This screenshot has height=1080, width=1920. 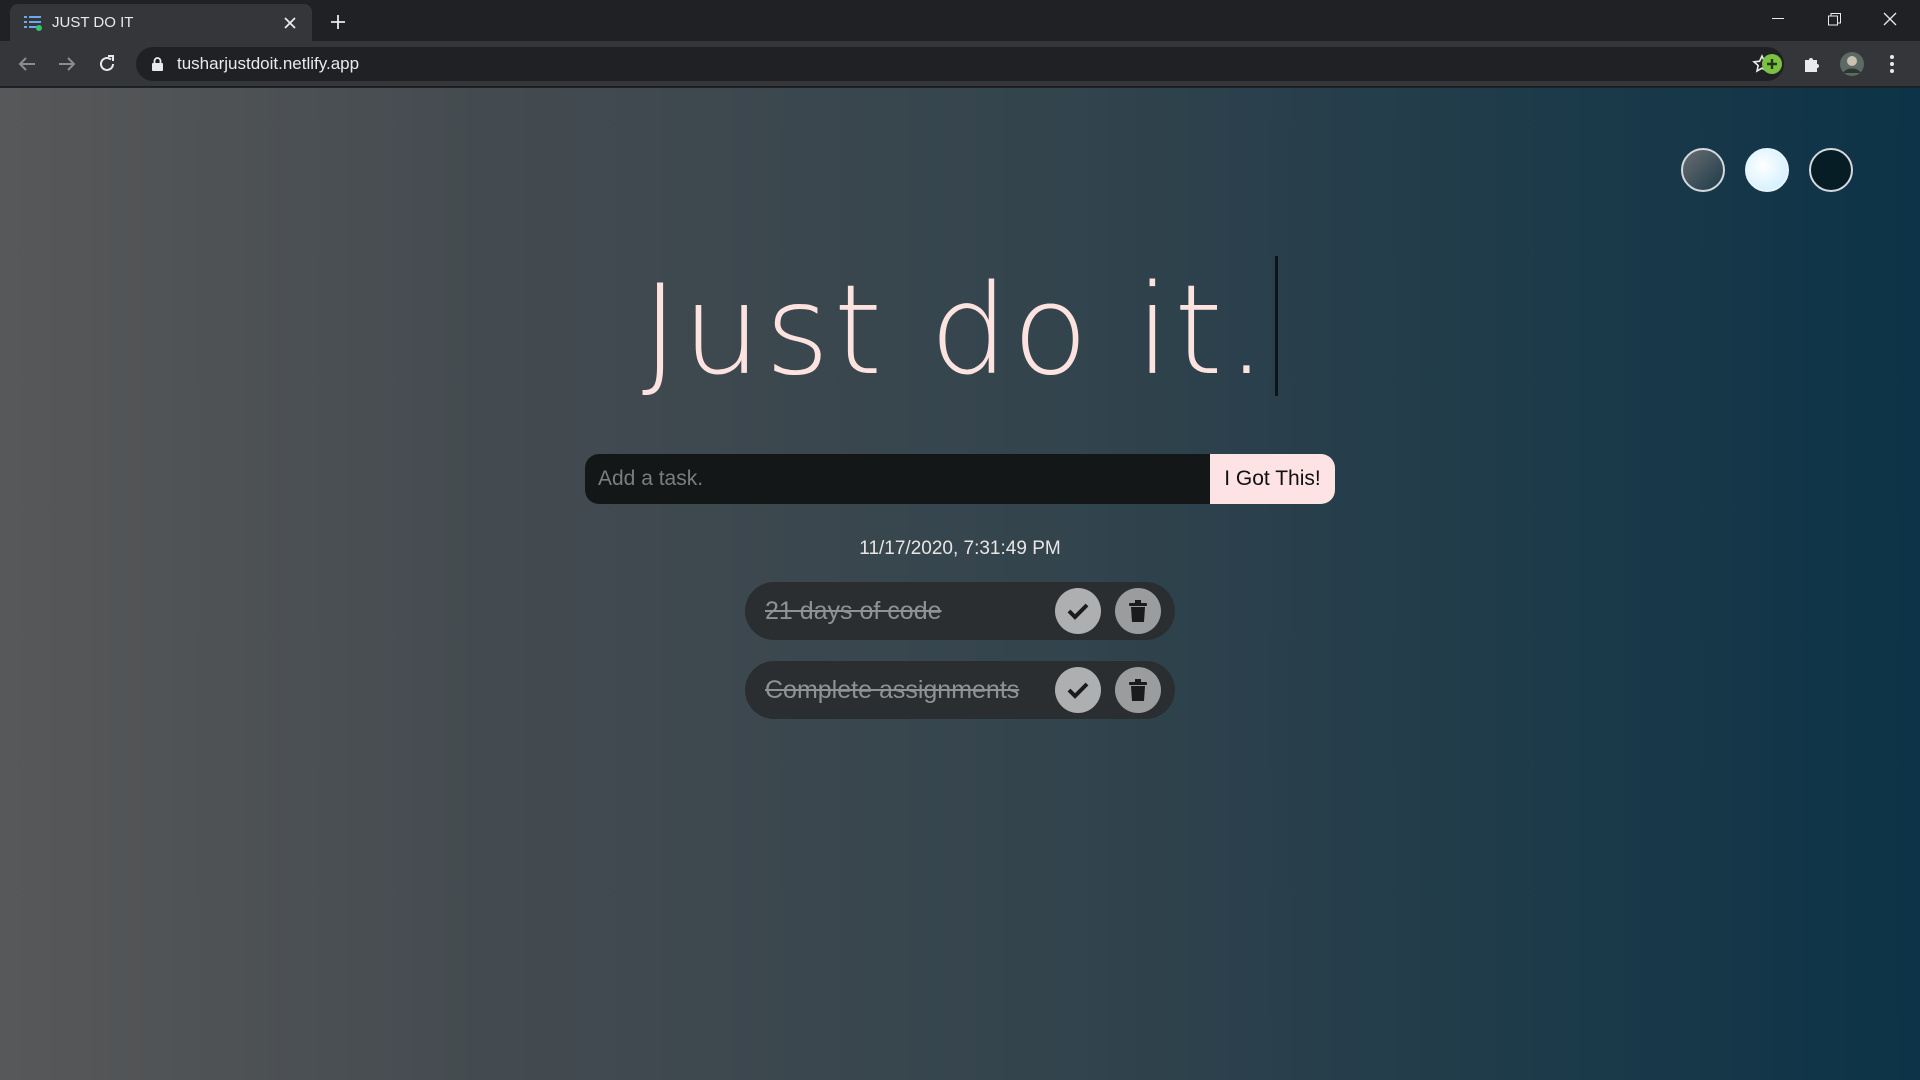 I want to click on todo-text: 21 days of code, so click(x=853, y=610).